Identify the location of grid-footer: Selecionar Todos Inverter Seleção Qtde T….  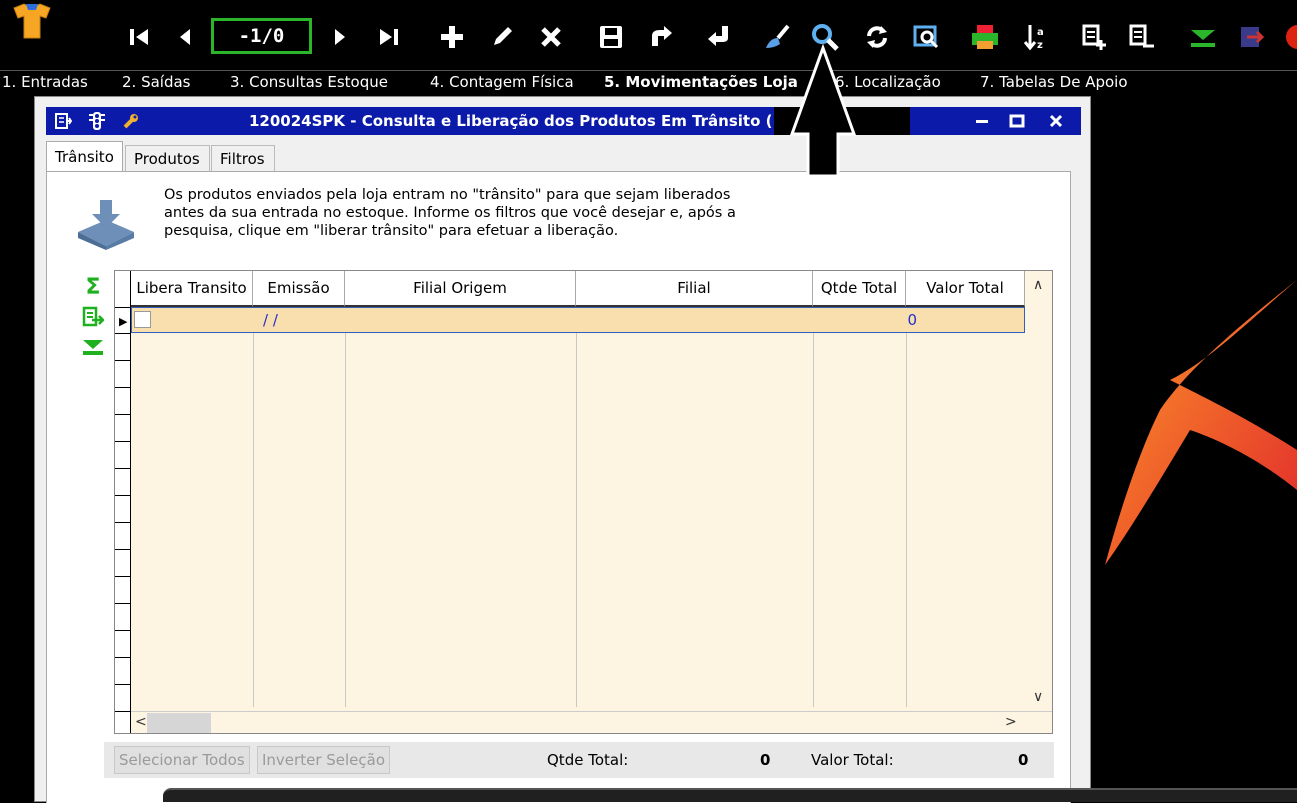
(579, 760).